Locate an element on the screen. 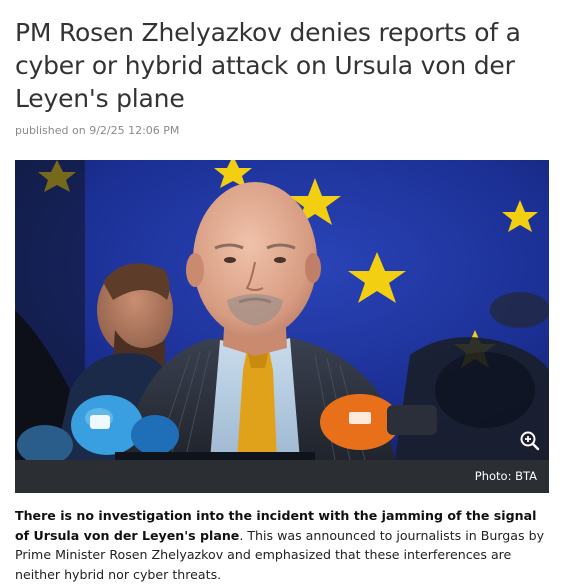 Image resolution: width=566 pixels, height=588 pixels. photo-credit: Photo: BTA is located at coordinates (505, 476).